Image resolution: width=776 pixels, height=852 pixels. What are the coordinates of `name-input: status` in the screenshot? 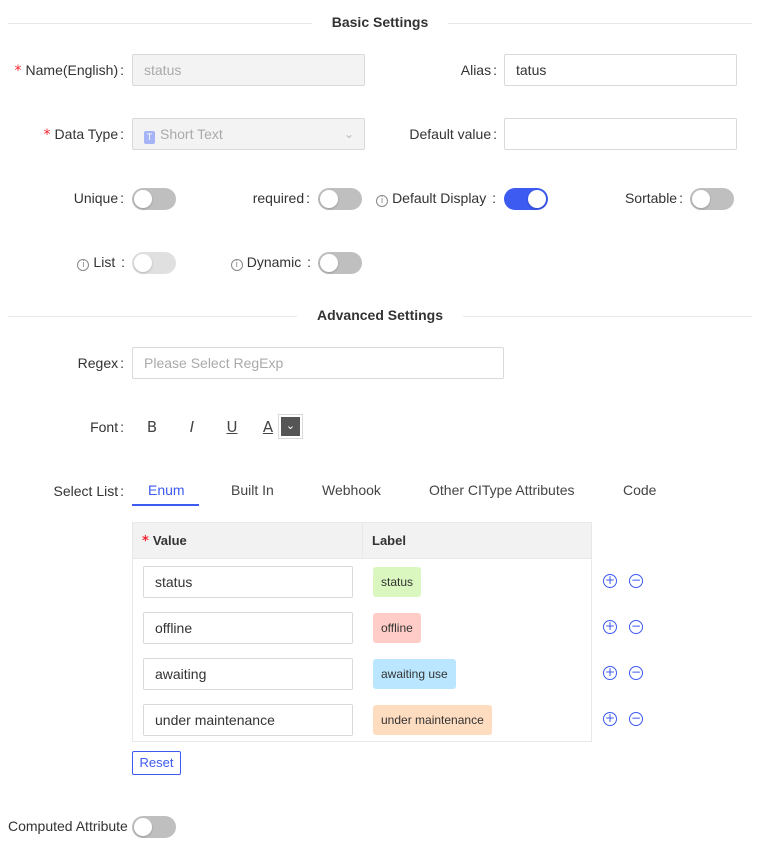 It's located at (248, 70).